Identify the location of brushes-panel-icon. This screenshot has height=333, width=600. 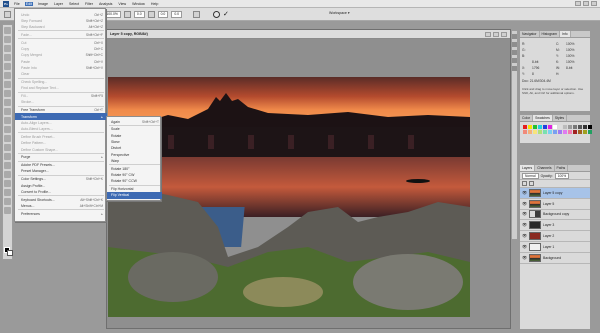
(514, 52).